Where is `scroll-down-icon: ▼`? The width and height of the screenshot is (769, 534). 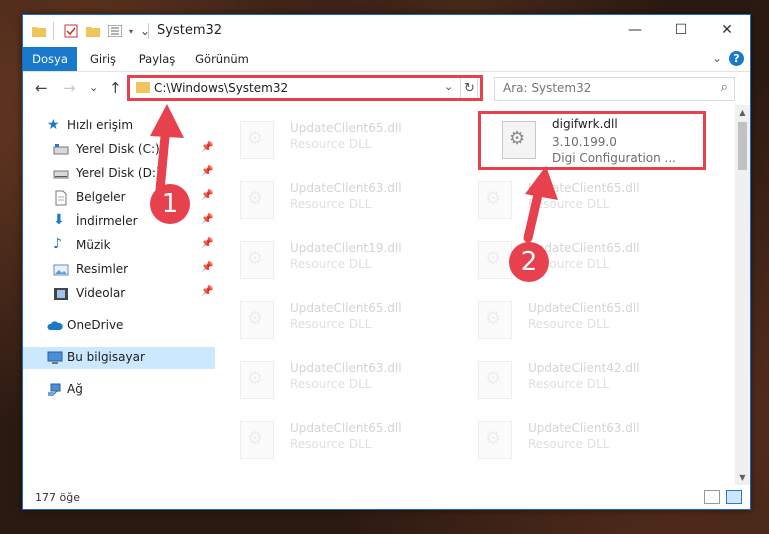 scroll-down-icon: ▼ is located at coordinates (742, 477).